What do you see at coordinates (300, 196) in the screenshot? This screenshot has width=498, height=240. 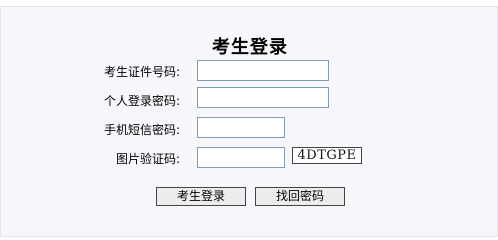 I see `retrieve-password-button: 找回密码` at bounding box center [300, 196].